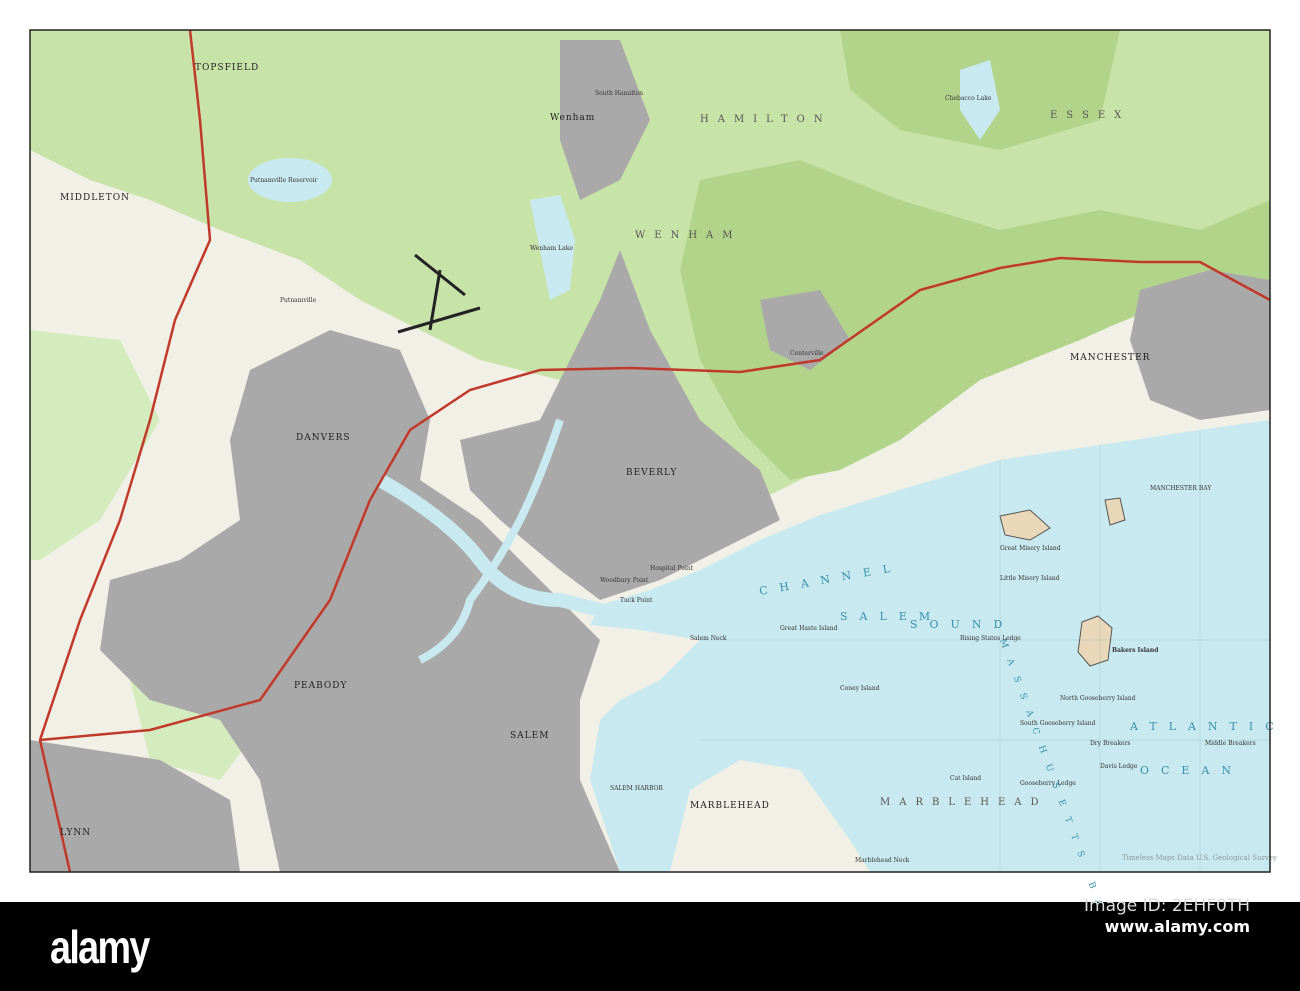 Image resolution: width=1300 pixels, height=991 pixels. I want to click on town-label: Marblehead Neck, so click(882, 860).